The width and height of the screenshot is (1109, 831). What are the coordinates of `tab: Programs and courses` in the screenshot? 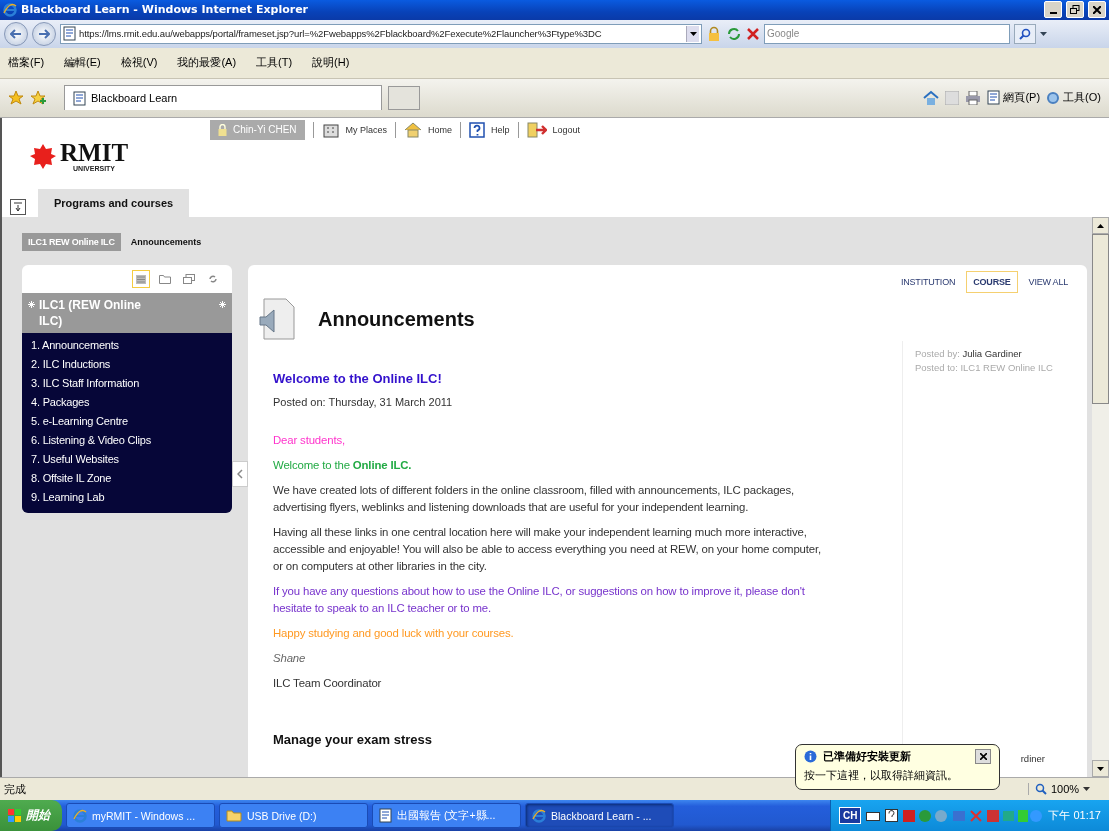 It's located at (114, 203).